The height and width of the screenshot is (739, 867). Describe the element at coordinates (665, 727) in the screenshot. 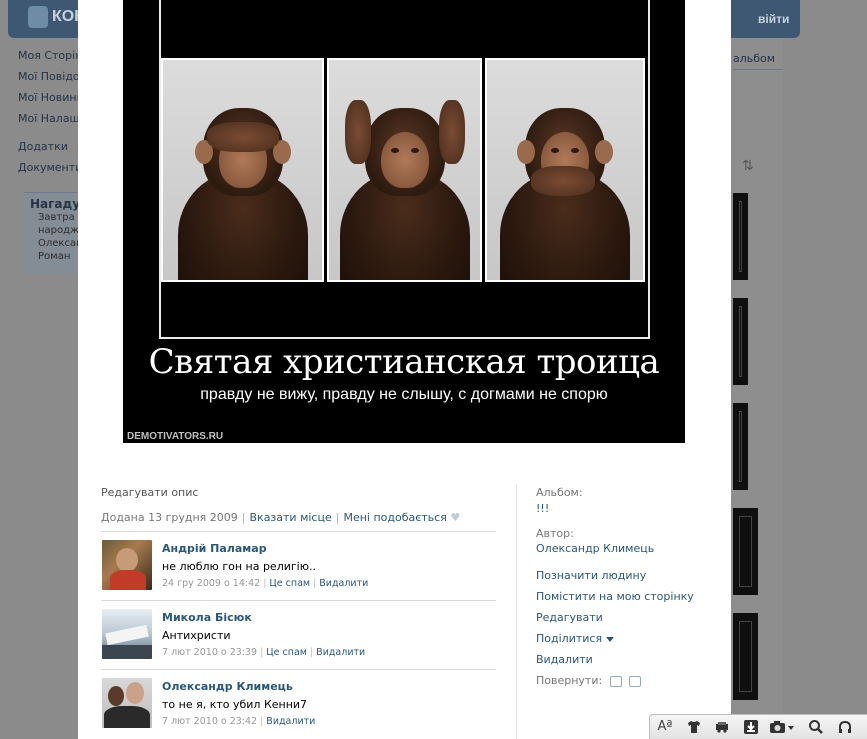

I see `font-size-icon: Aª` at that location.